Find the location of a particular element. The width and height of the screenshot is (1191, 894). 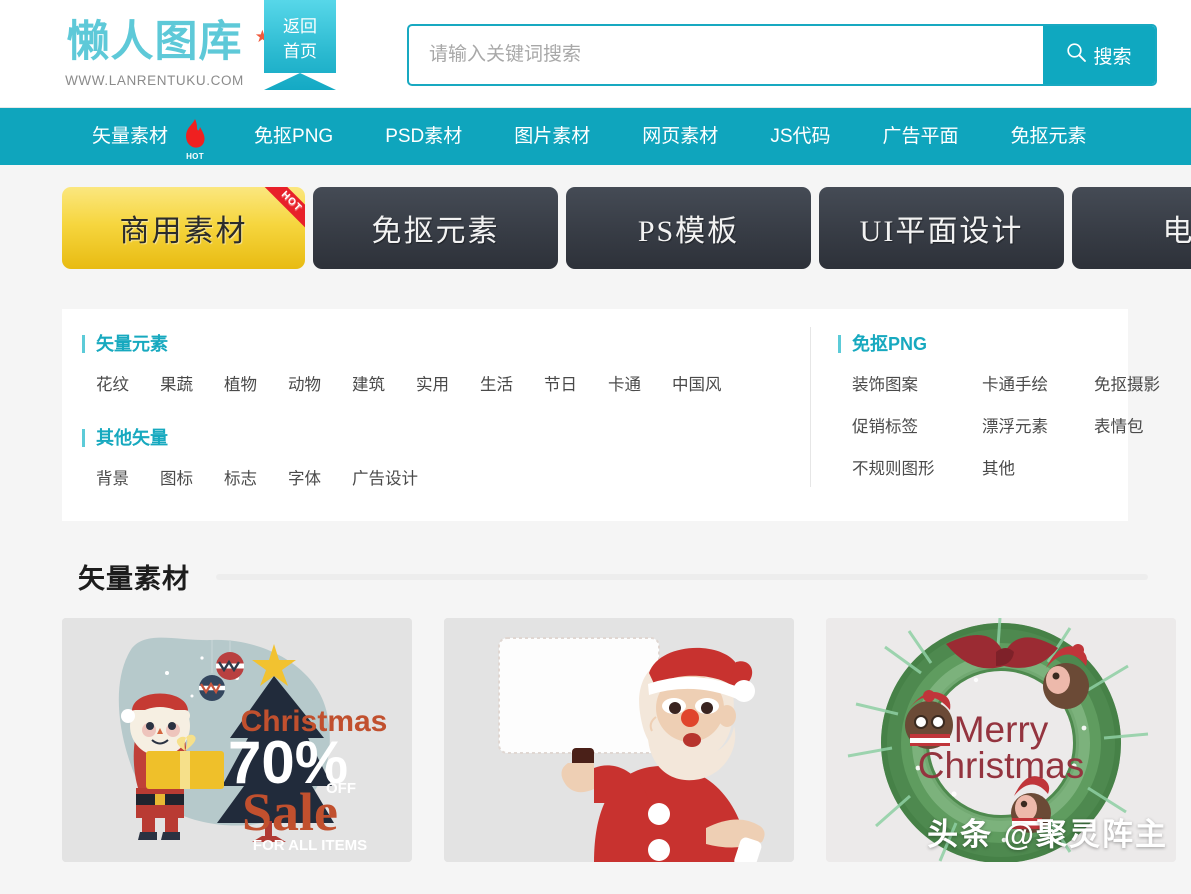

filter-tag-row-other-vector: 背景 图标 标志 字体 广告设计 is located at coordinates (446, 482).